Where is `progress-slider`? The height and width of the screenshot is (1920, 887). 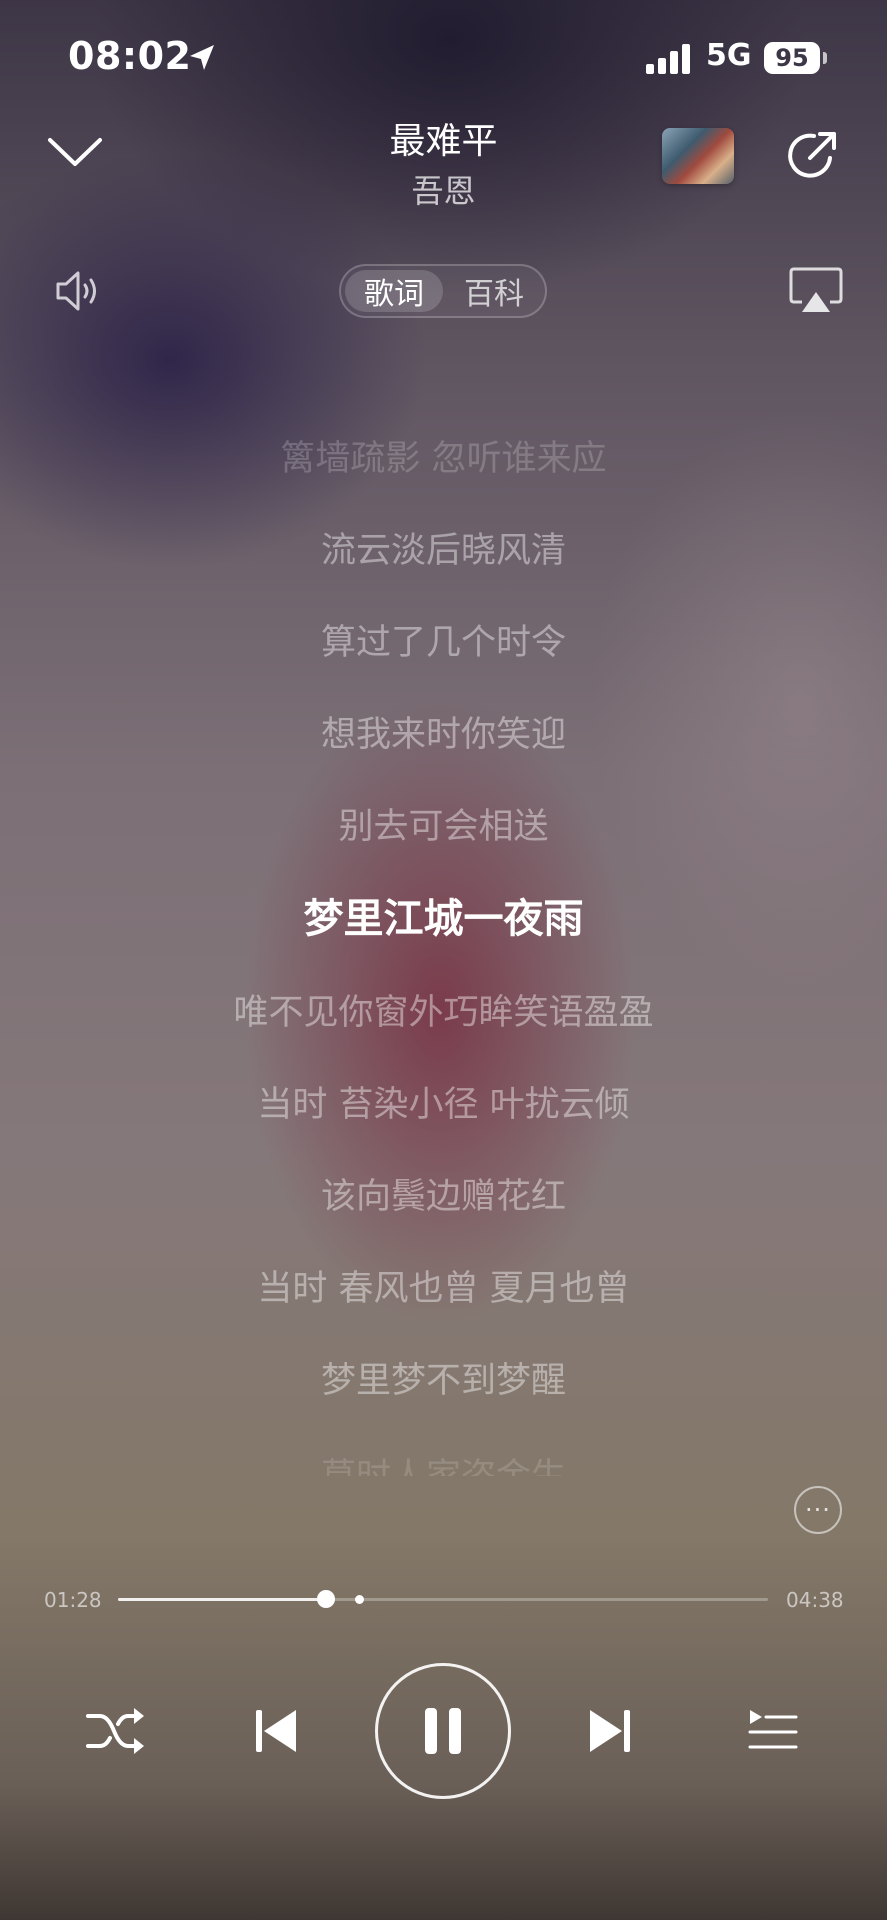
progress-slider is located at coordinates (443, 1599).